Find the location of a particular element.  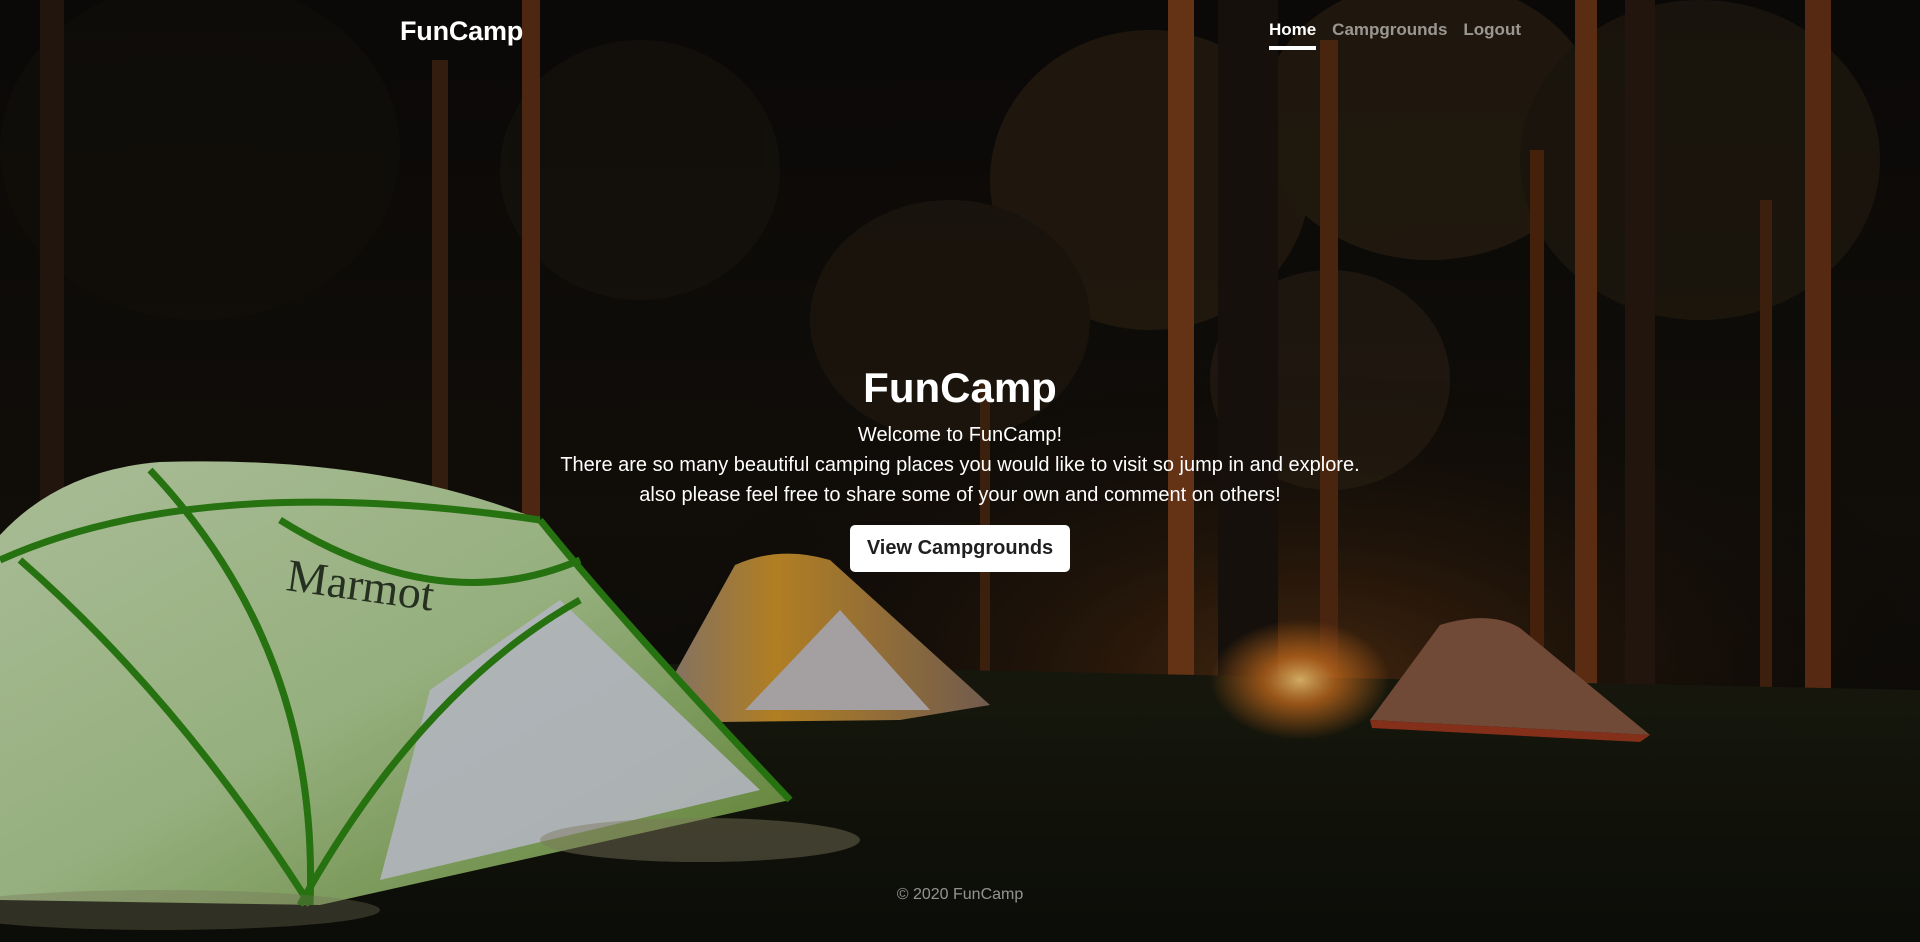

brand-logo-link: FunCamp is located at coordinates (461, 31).